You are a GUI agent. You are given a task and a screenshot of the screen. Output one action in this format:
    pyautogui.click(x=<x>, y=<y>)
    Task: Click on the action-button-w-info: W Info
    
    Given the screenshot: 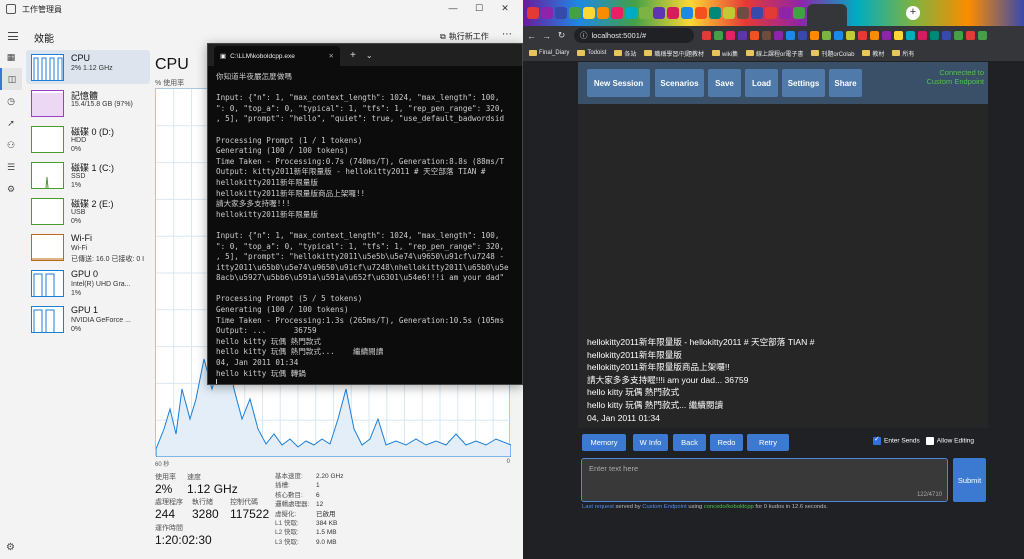 What is the action you would take?
    pyautogui.click(x=650, y=442)
    